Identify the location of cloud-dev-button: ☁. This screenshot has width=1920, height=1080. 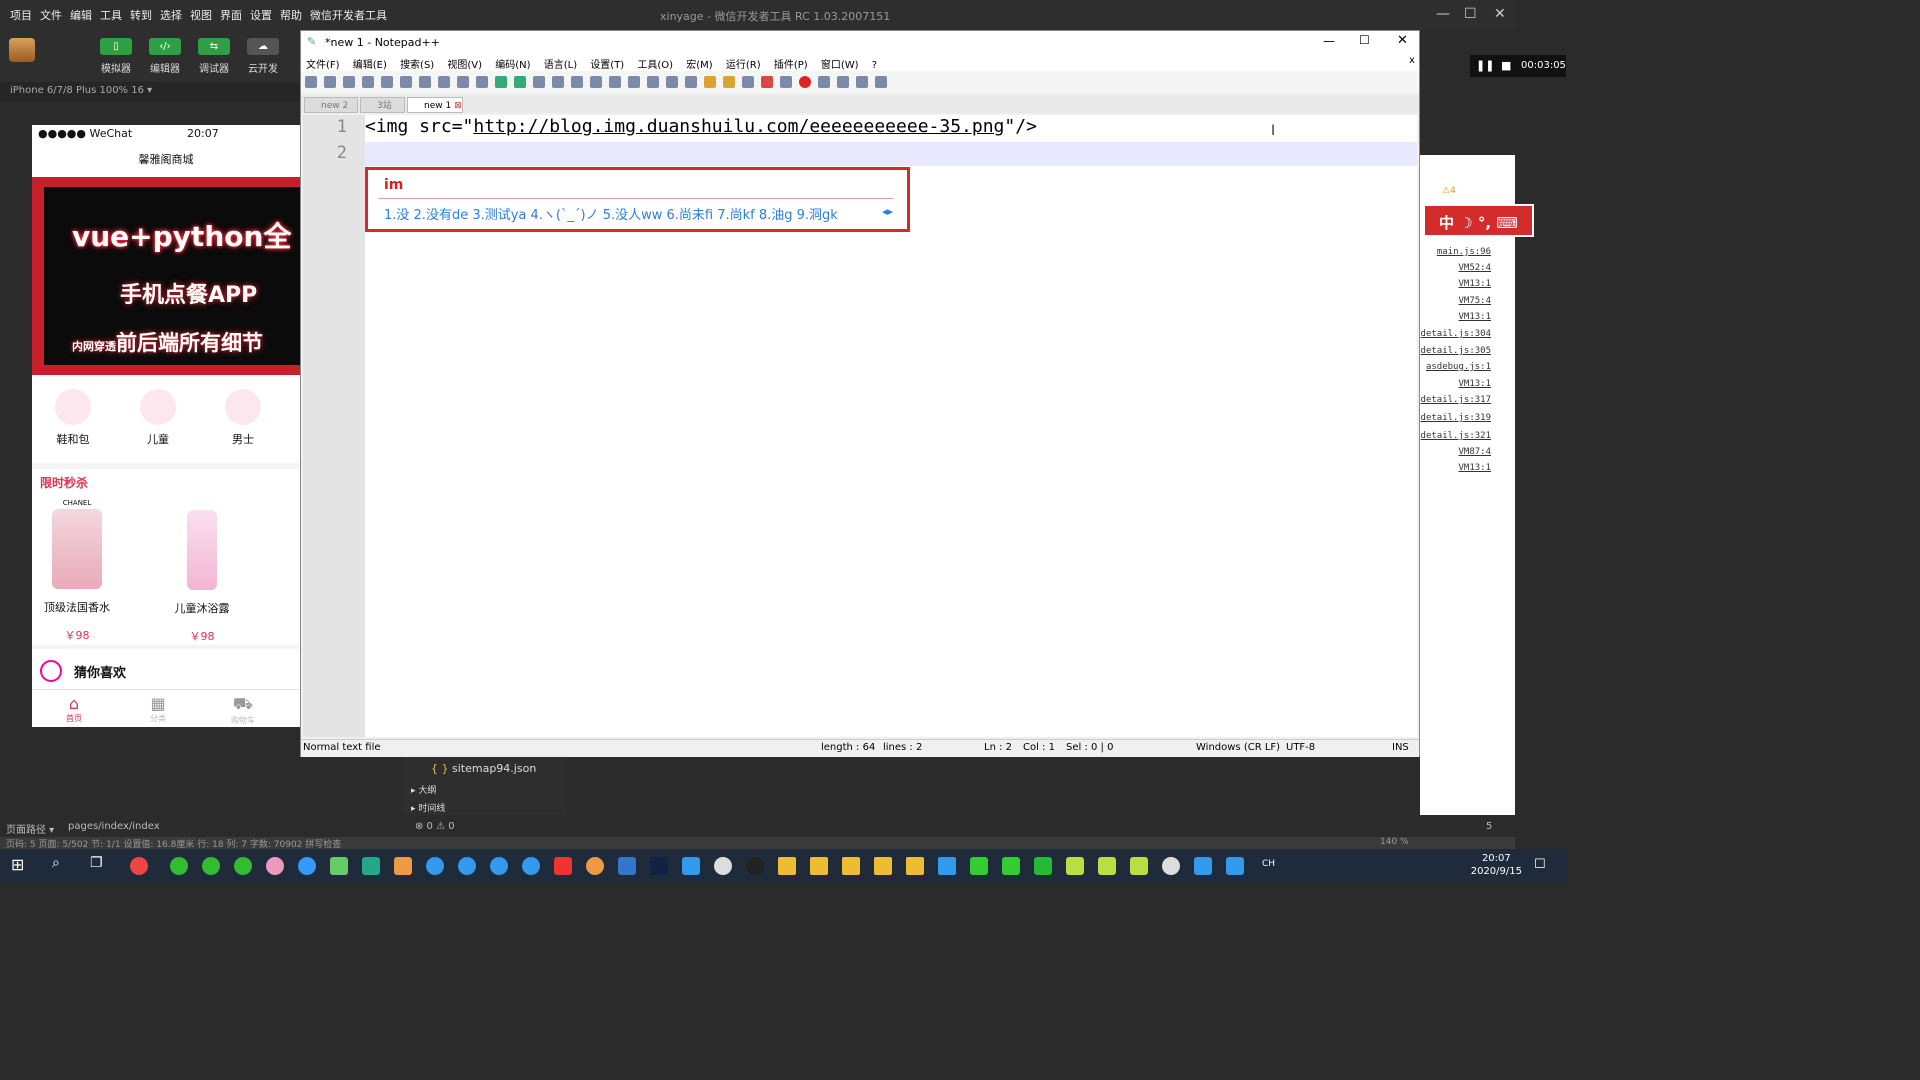
(263, 46).